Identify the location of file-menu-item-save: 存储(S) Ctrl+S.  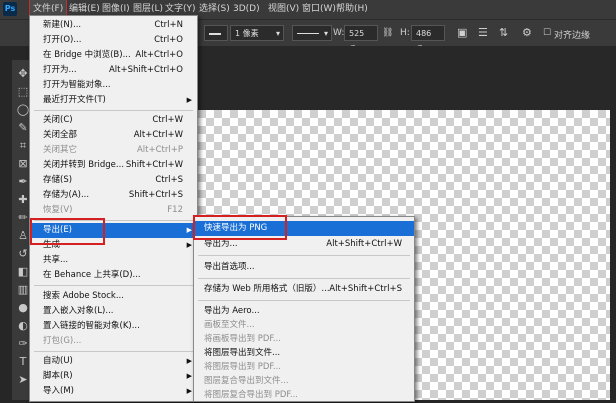
(113, 180).